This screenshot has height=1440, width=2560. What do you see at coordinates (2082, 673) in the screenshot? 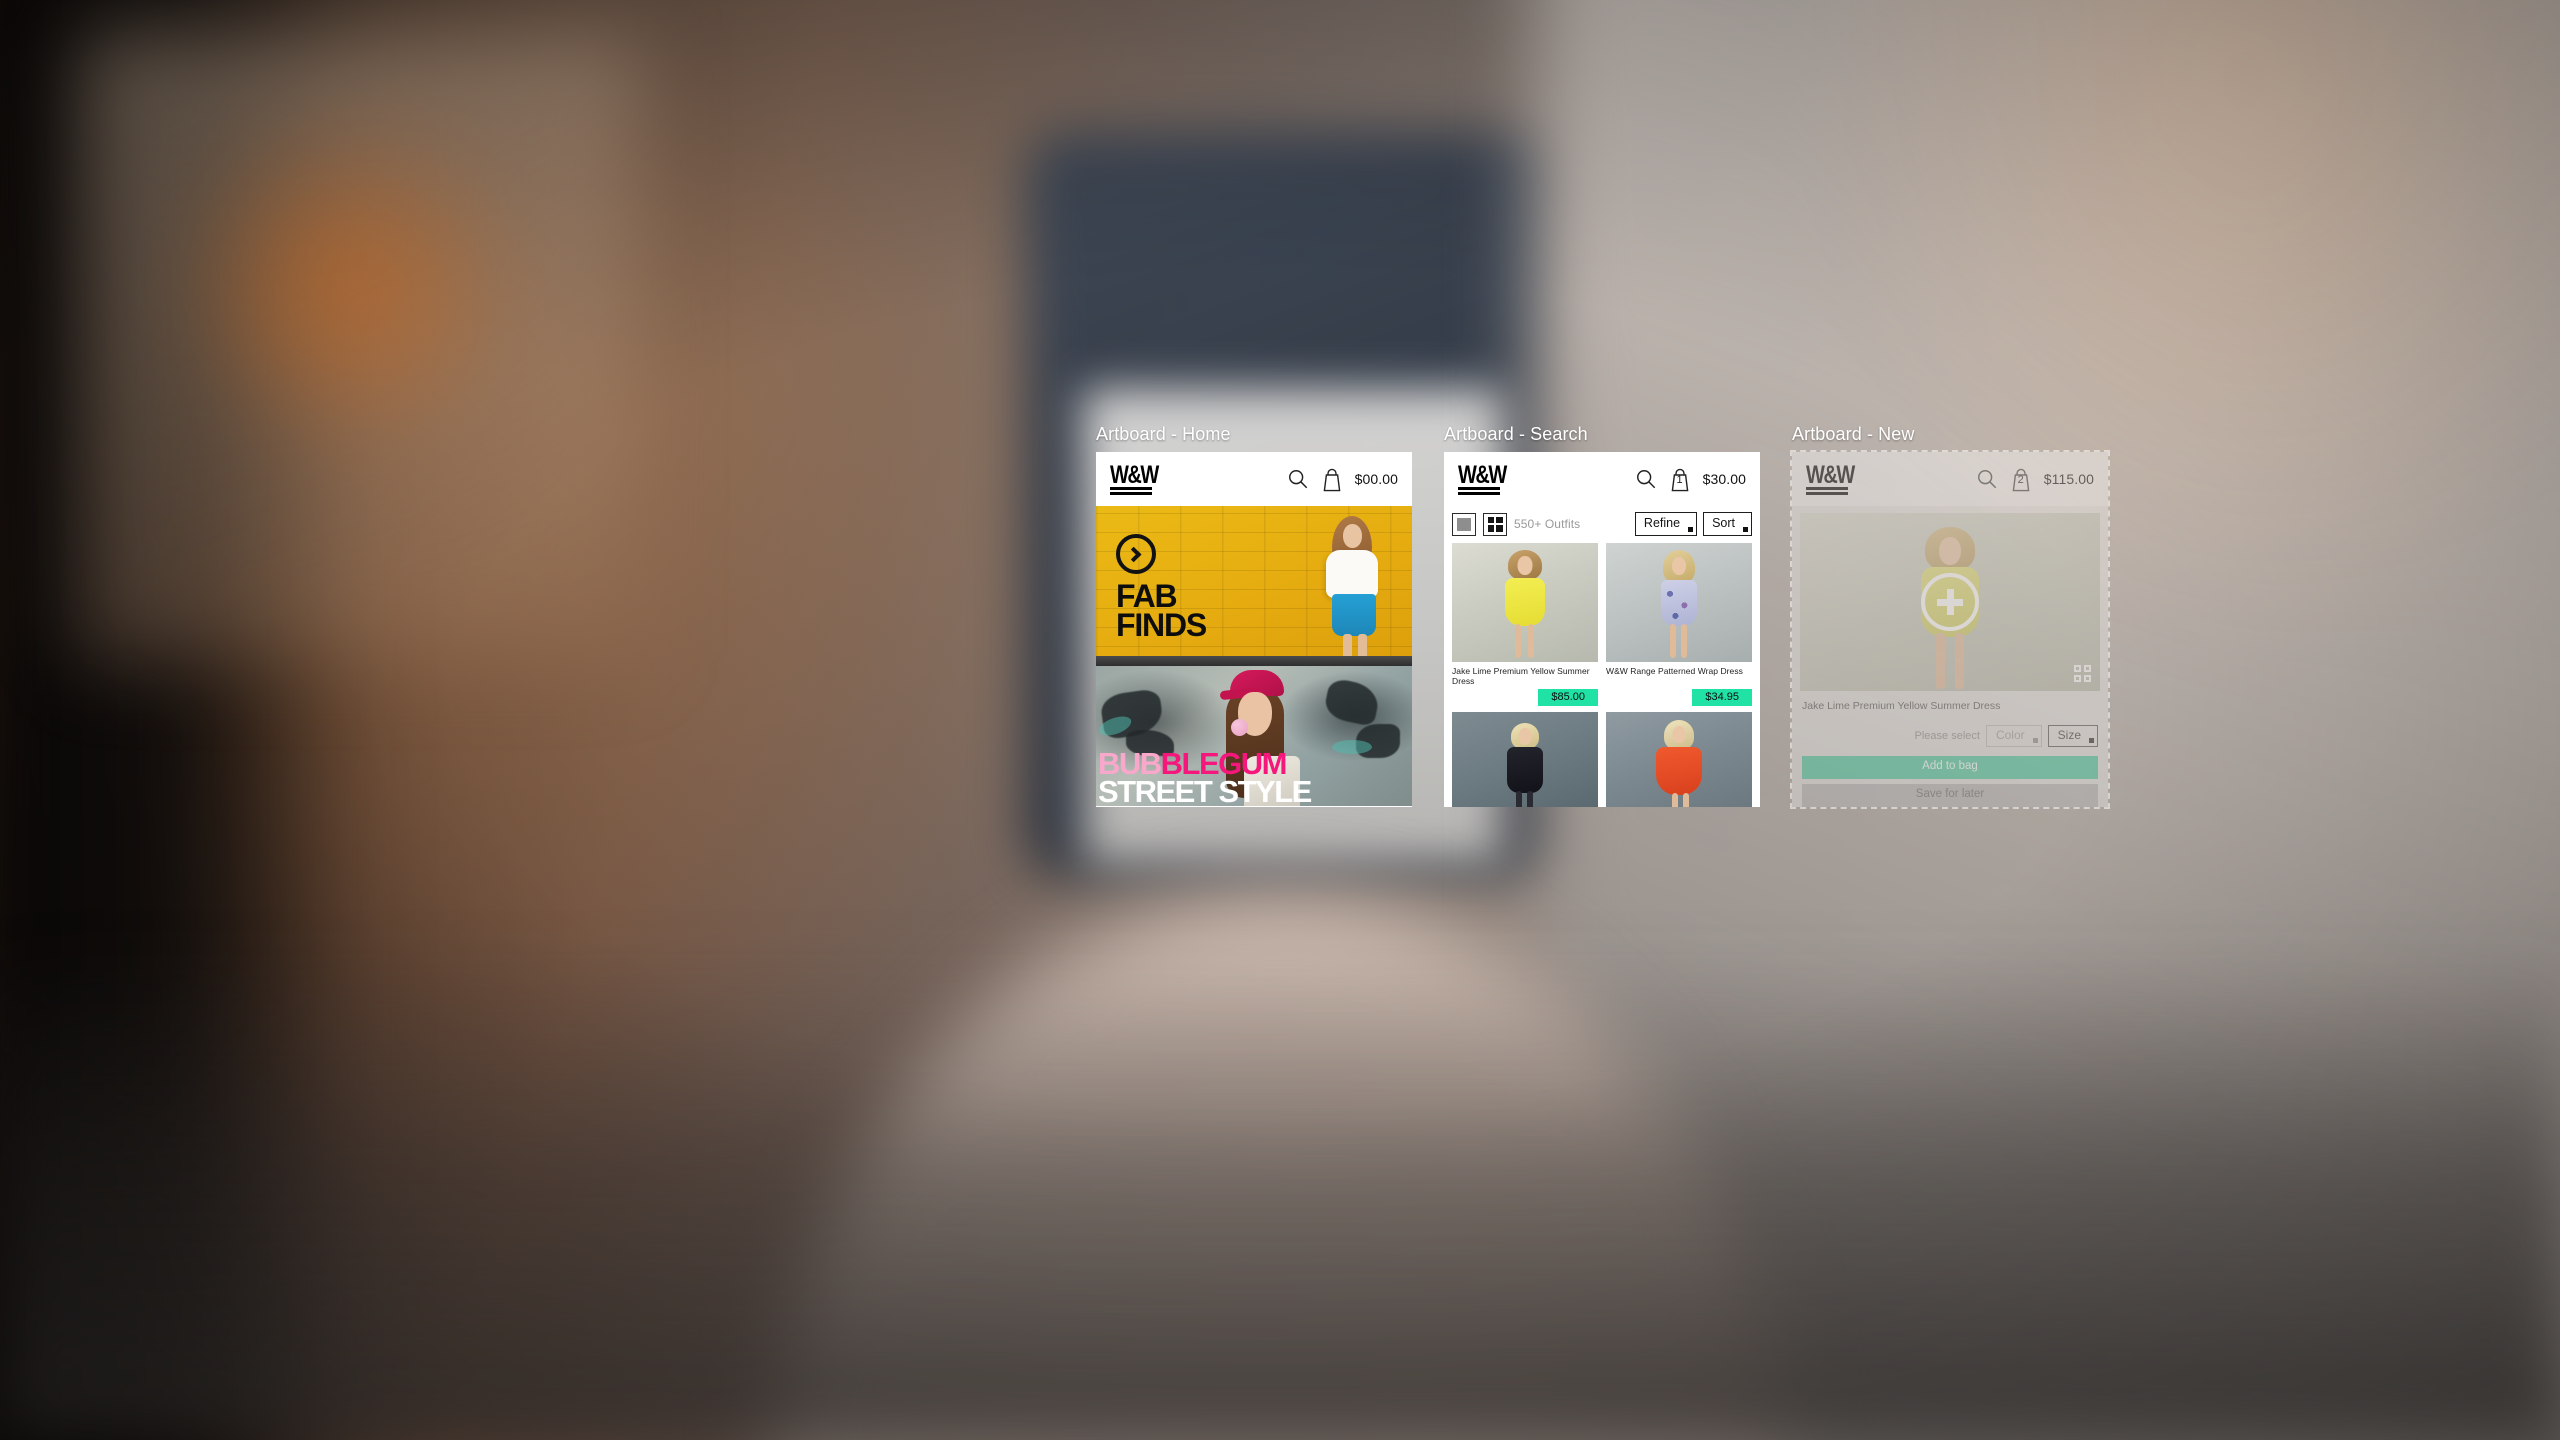
I see `expand-fullscreen-icon` at bounding box center [2082, 673].